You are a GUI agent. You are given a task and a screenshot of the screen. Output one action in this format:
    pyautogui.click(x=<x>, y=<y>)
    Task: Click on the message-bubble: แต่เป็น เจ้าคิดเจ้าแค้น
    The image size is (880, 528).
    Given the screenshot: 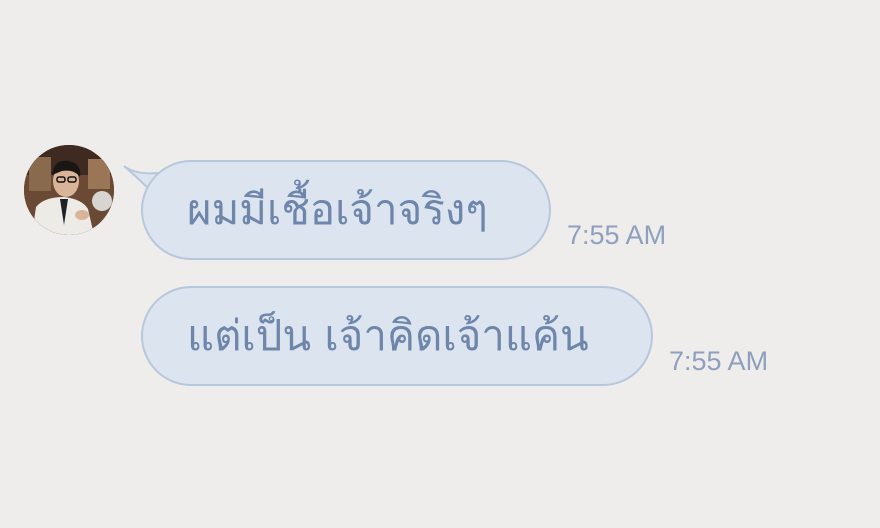 What is the action you would take?
    pyautogui.click(x=397, y=336)
    